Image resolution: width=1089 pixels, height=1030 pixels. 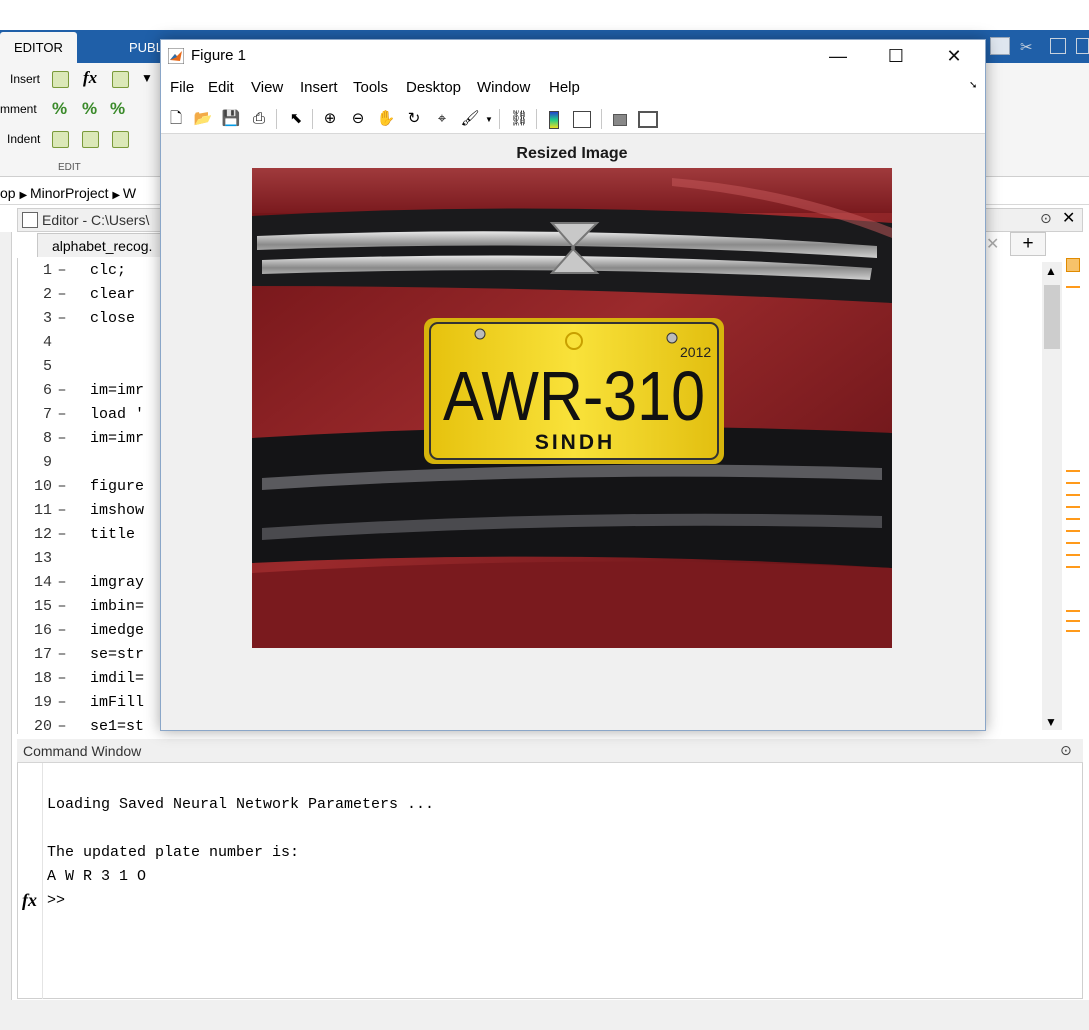 What do you see at coordinates (182, 87) in the screenshot?
I see `menu-file: File` at bounding box center [182, 87].